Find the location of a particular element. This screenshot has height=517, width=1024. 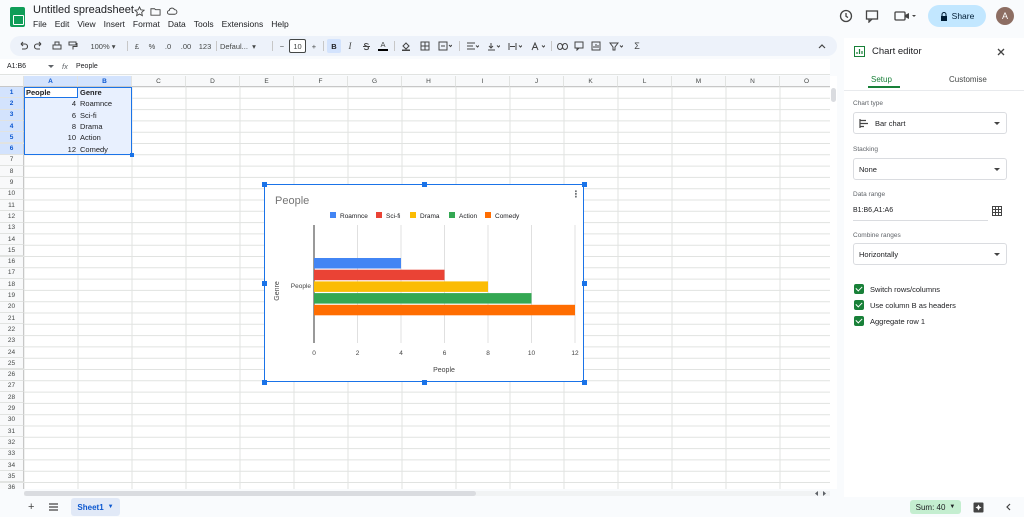

menu-insert: Insert is located at coordinates (114, 24).